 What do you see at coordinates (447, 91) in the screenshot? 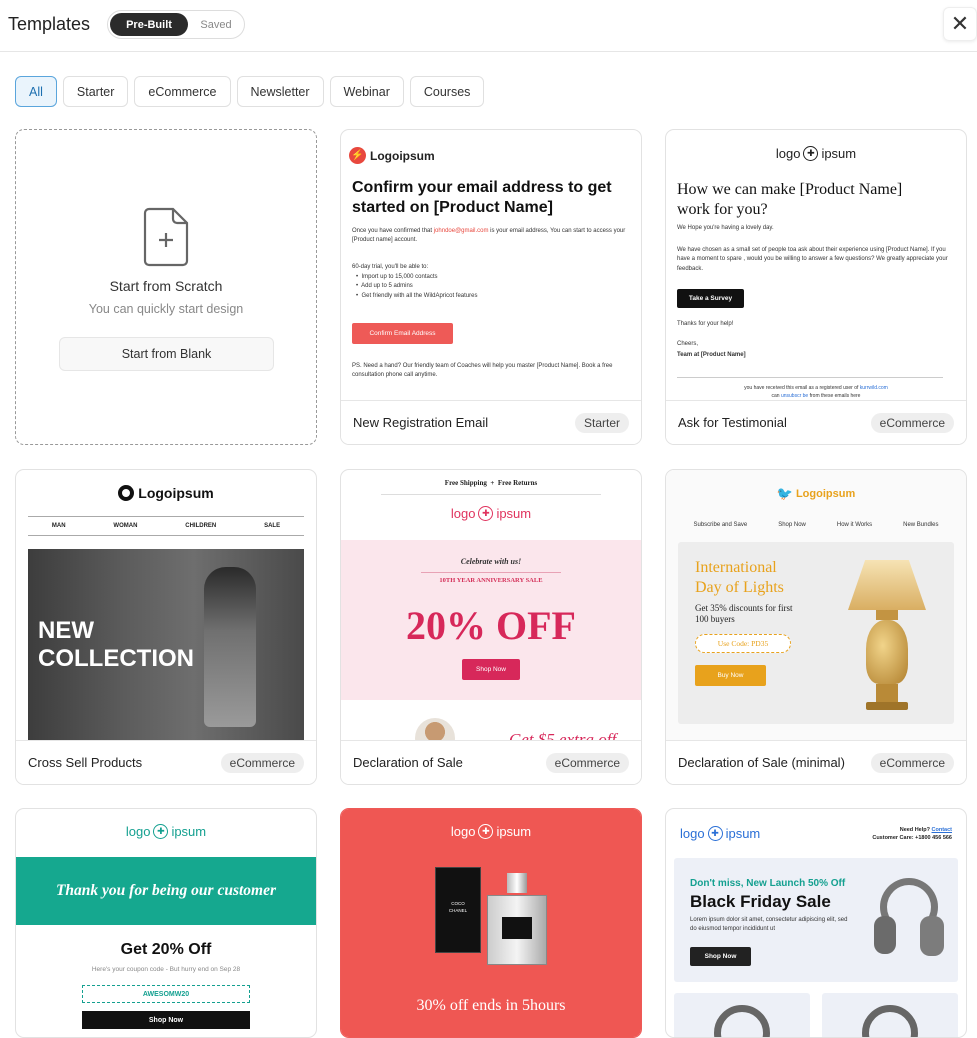
I see `filter-courses: Courses` at bounding box center [447, 91].